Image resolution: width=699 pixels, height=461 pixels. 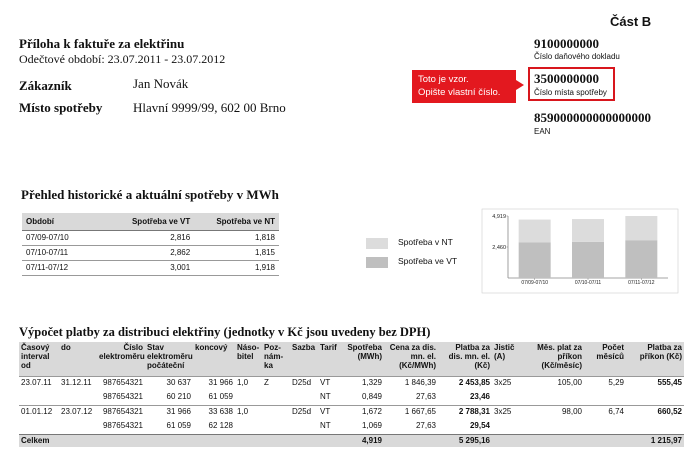 What do you see at coordinates (220, 397) in the screenshot?
I see `calc-cell: 61 059` at bounding box center [220, 397].